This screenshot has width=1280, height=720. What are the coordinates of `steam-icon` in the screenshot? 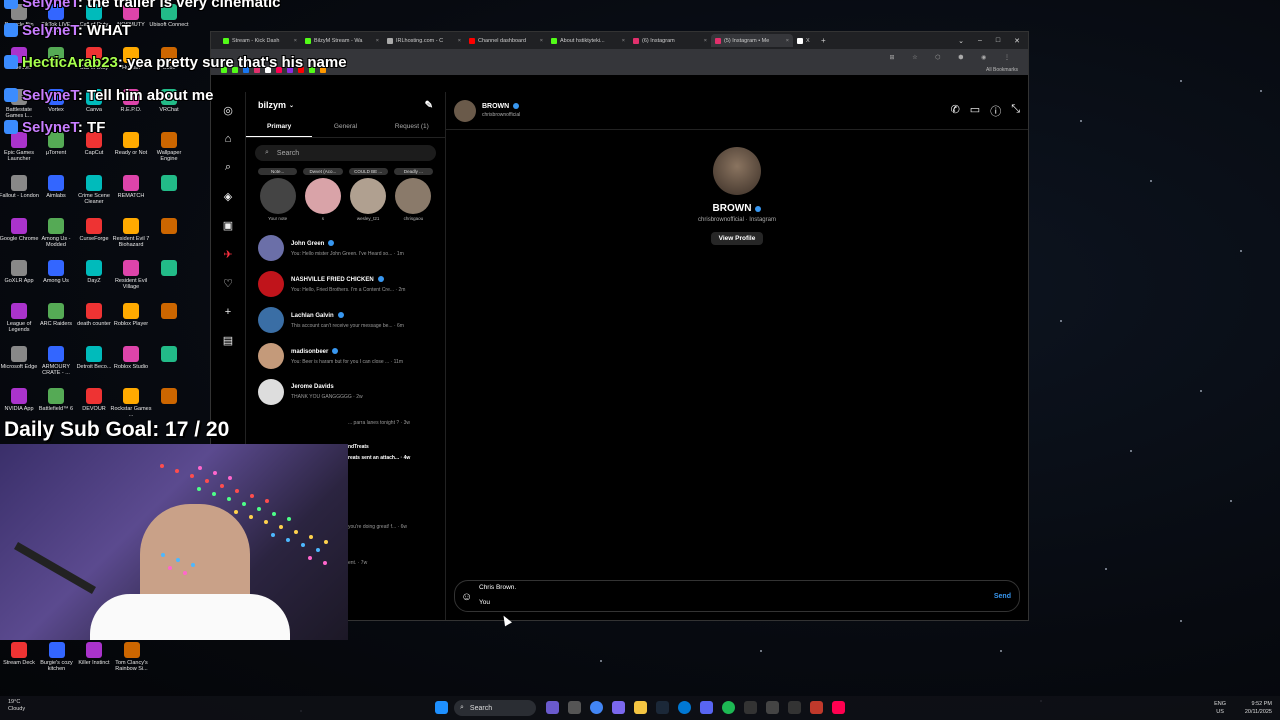 It's located at (662, 707).